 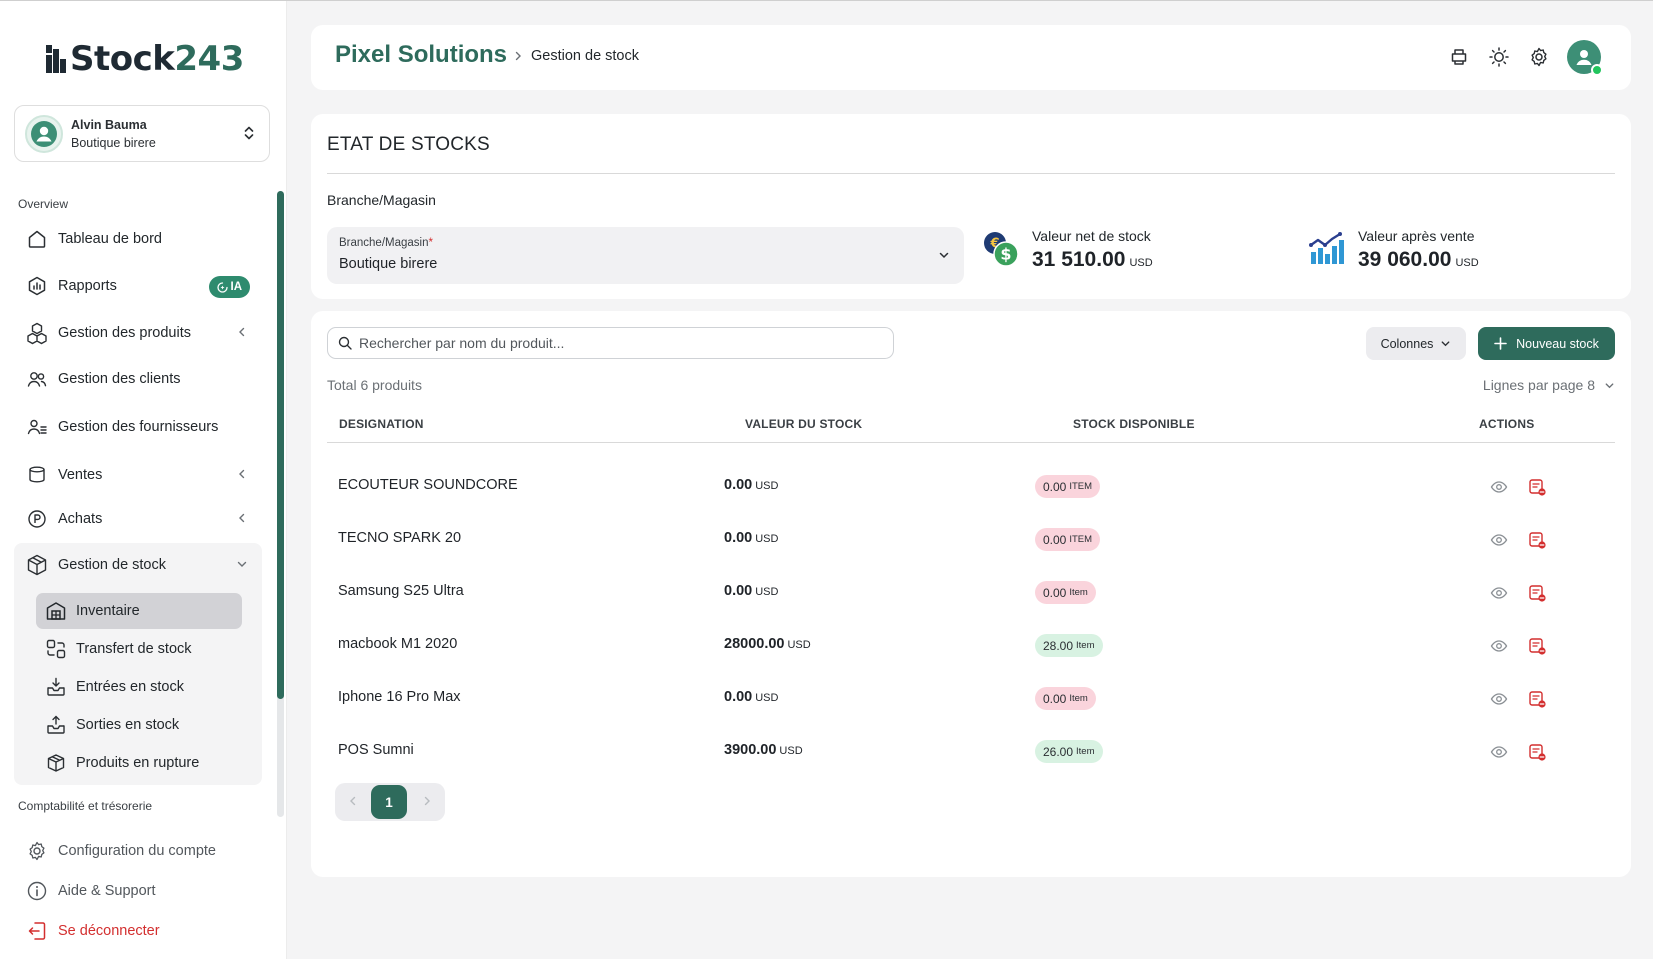 I want to click on sidebar-item-suppliers: Gestion des fournisseurs, so click(x=138, y=427).